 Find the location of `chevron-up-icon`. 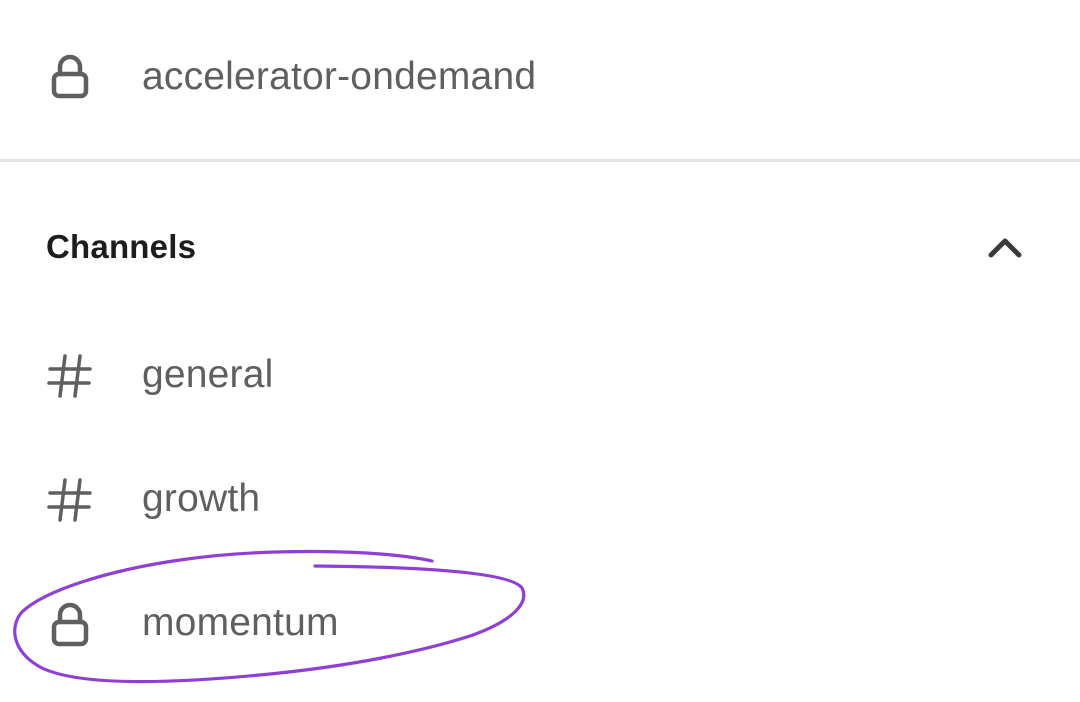

chevron-up-icon is located at coordinates (1005, 248).